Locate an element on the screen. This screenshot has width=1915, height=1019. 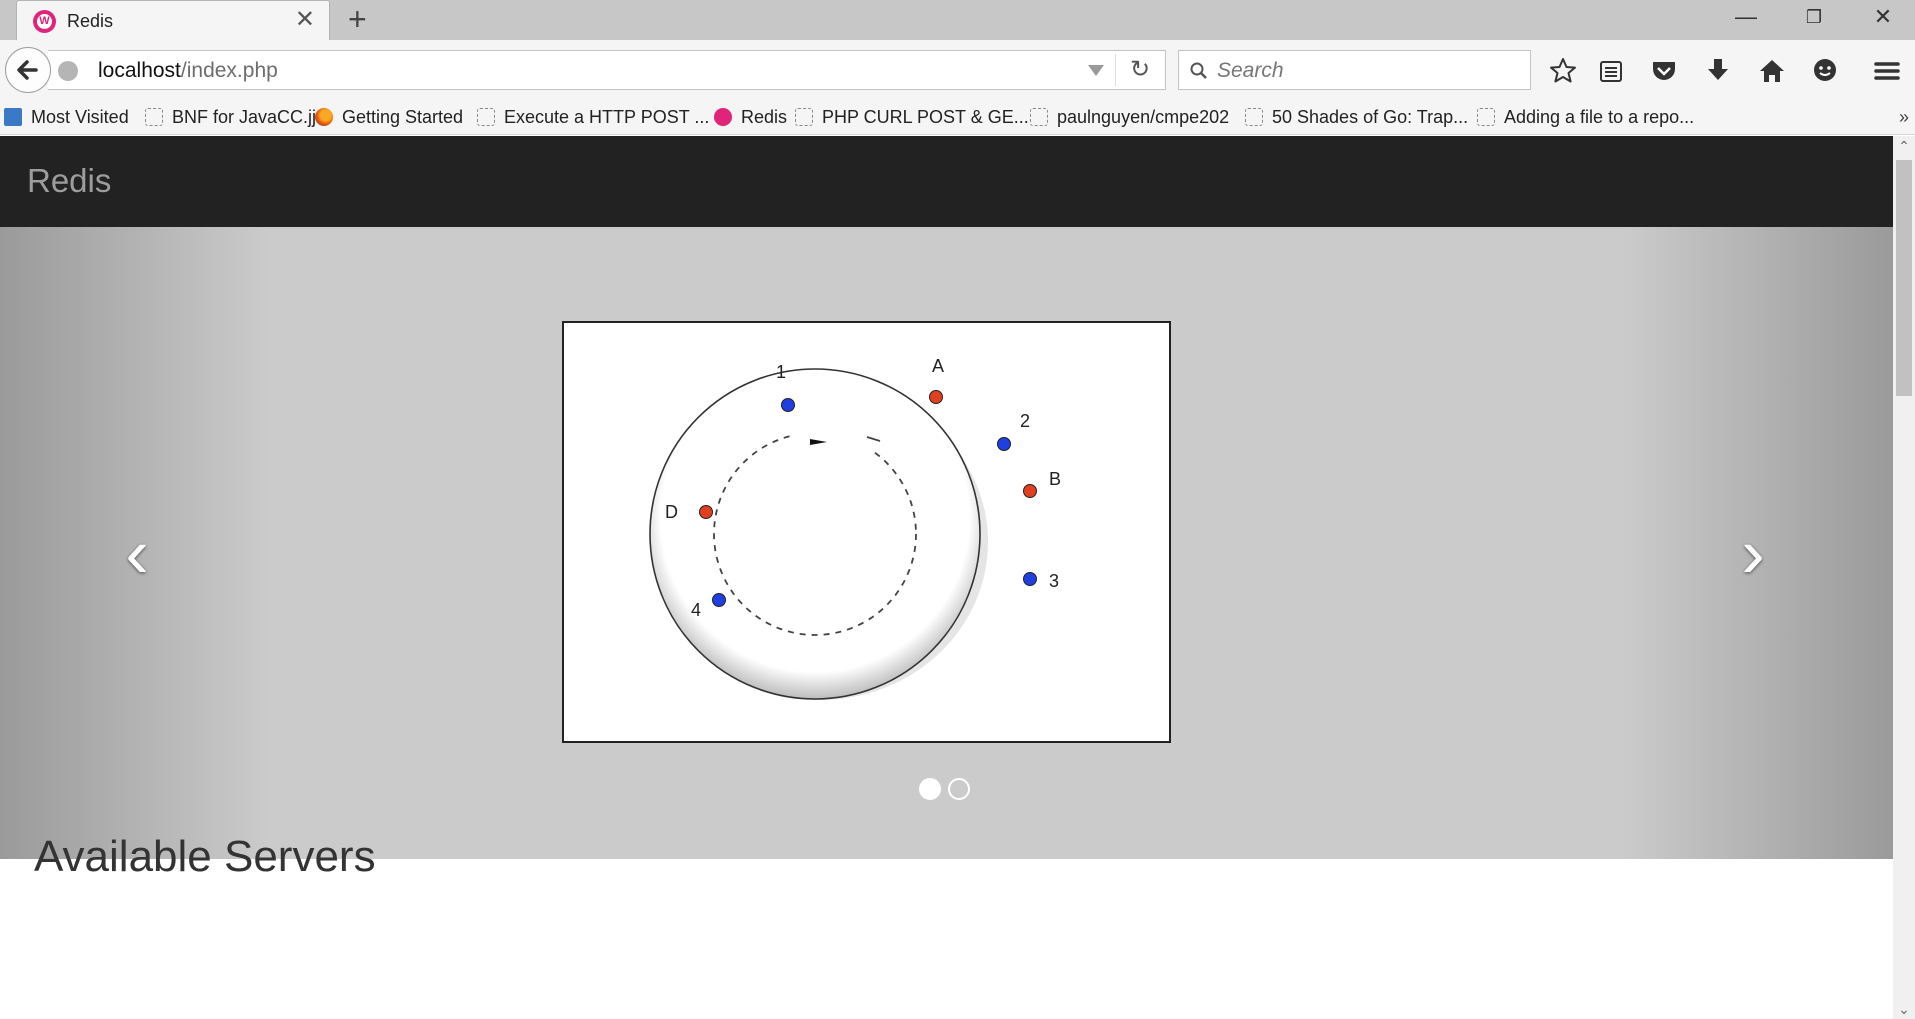
browser-tab: W Redis ✕ is located at coordinates (173, 20).